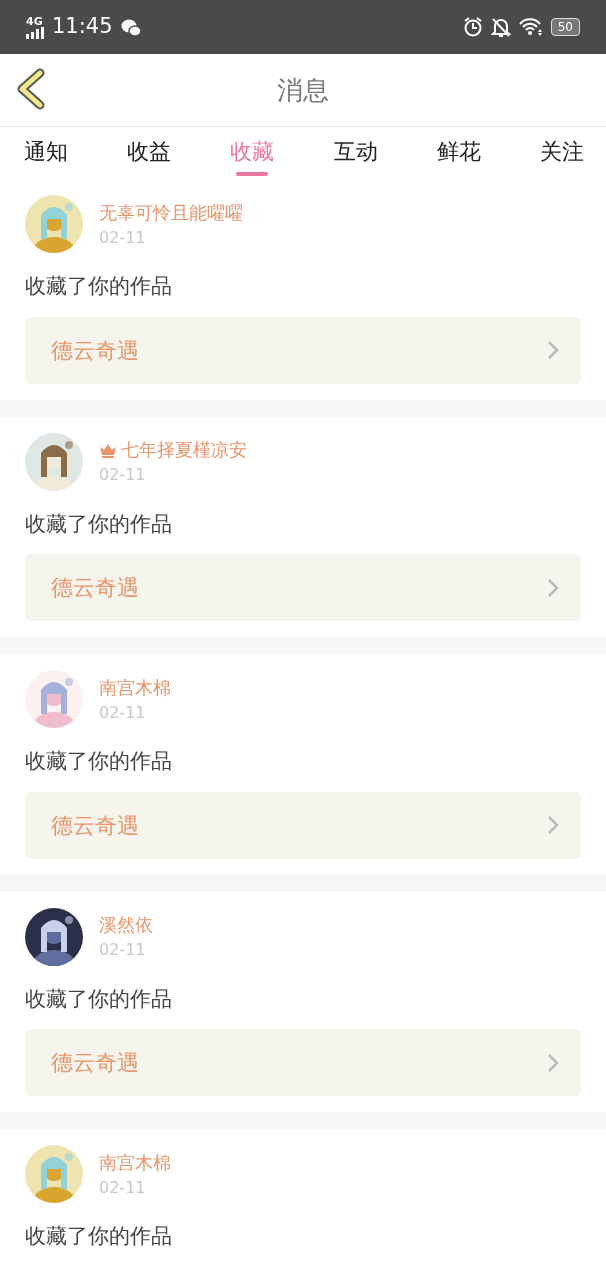  What do you see at coordinates (252, 153) in the screenshot?
I see `tab: 收藏` at bounding box center [252, 153].